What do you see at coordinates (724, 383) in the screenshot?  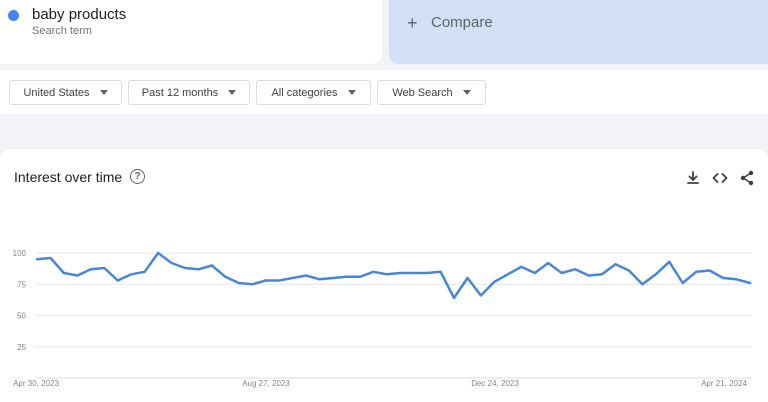 I see `x-tick-label: Apr 21, 2024` at bounding box center [724, 383].